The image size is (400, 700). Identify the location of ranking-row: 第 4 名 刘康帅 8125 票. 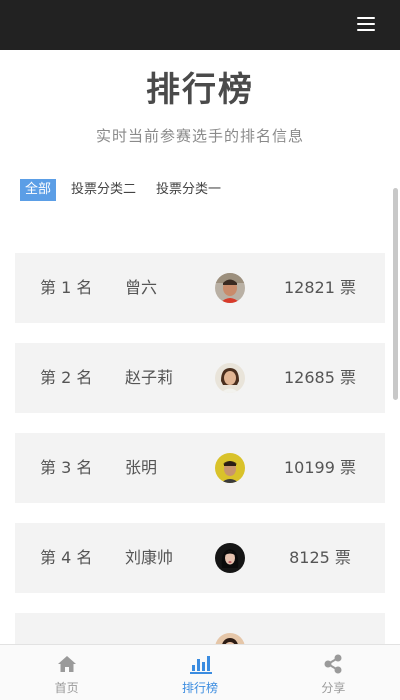
(200, 558).